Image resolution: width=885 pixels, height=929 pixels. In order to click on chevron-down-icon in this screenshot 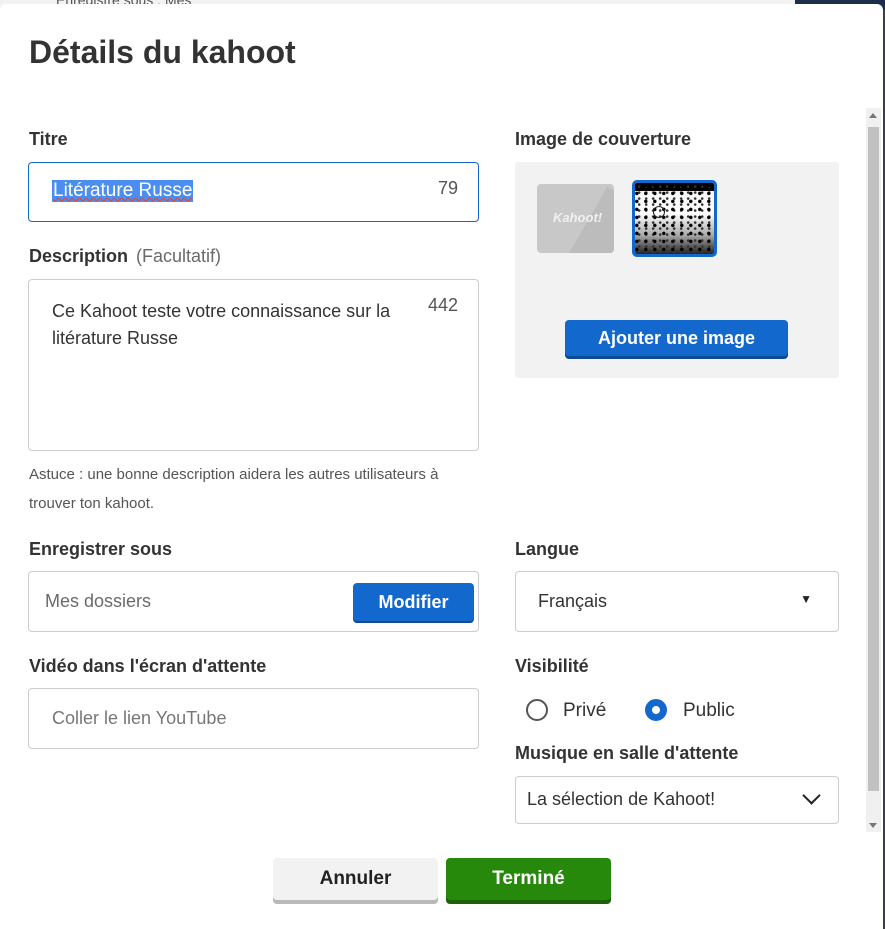, I will do `click(811, 795)`.